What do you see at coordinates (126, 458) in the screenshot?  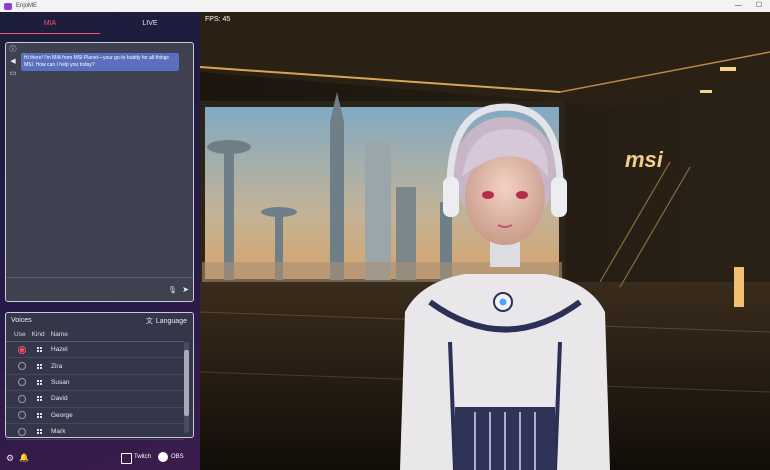 I see `twitch-icon` at bounding box center [126, 458].